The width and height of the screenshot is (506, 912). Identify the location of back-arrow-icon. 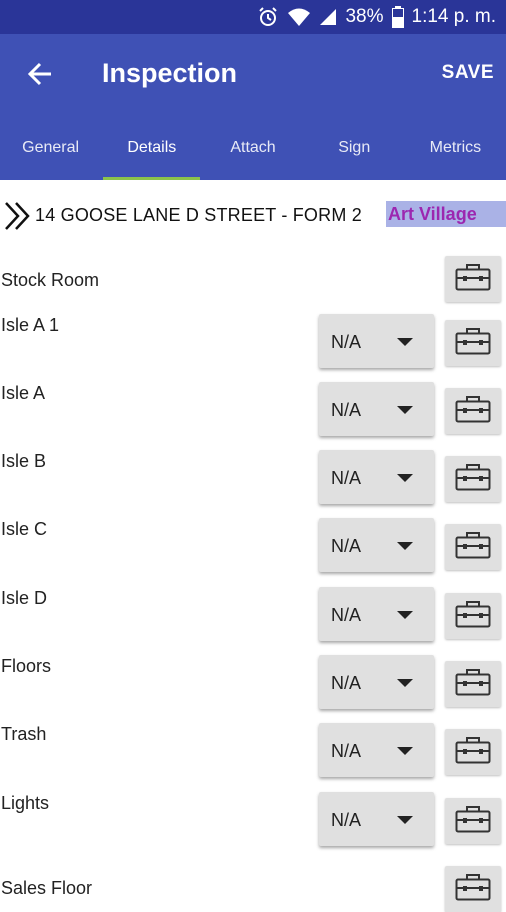
(40, 74).